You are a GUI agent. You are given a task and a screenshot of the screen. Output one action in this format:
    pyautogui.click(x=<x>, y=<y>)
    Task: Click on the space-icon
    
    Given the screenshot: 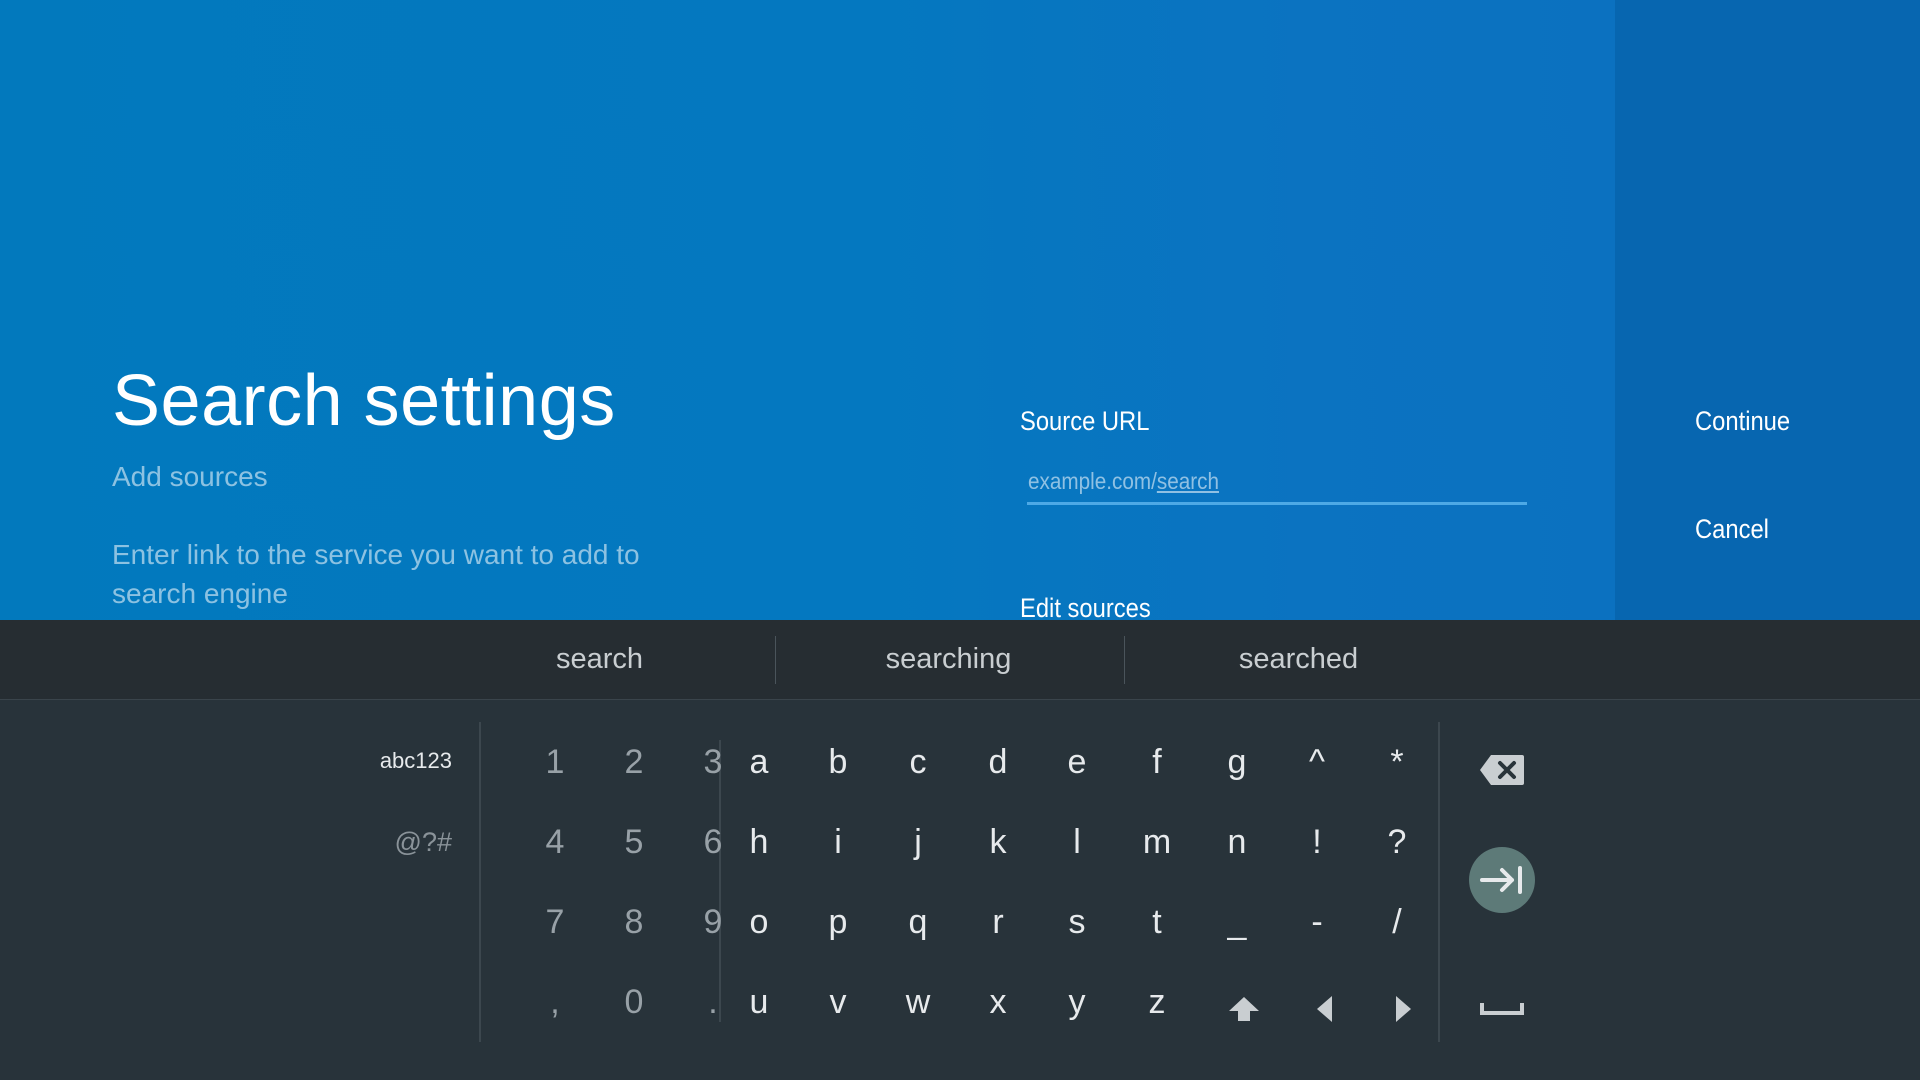 What is the action you would take?
    pyautogui.click(x=1502, y=1009)
    